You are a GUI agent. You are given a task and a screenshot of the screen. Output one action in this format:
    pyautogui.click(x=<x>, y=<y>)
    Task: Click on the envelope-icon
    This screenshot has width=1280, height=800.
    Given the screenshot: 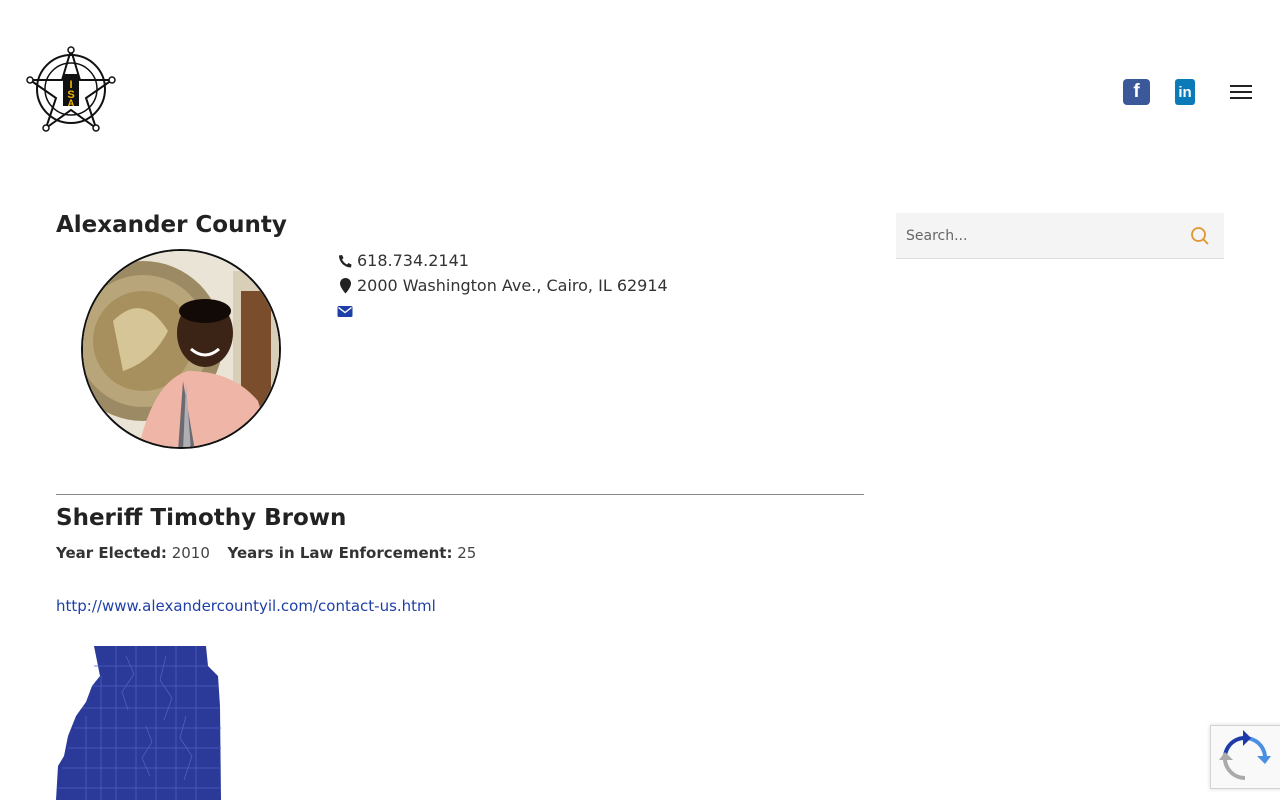 What is the action you would take?
    pyautogui.click(x=345, y=311)
    